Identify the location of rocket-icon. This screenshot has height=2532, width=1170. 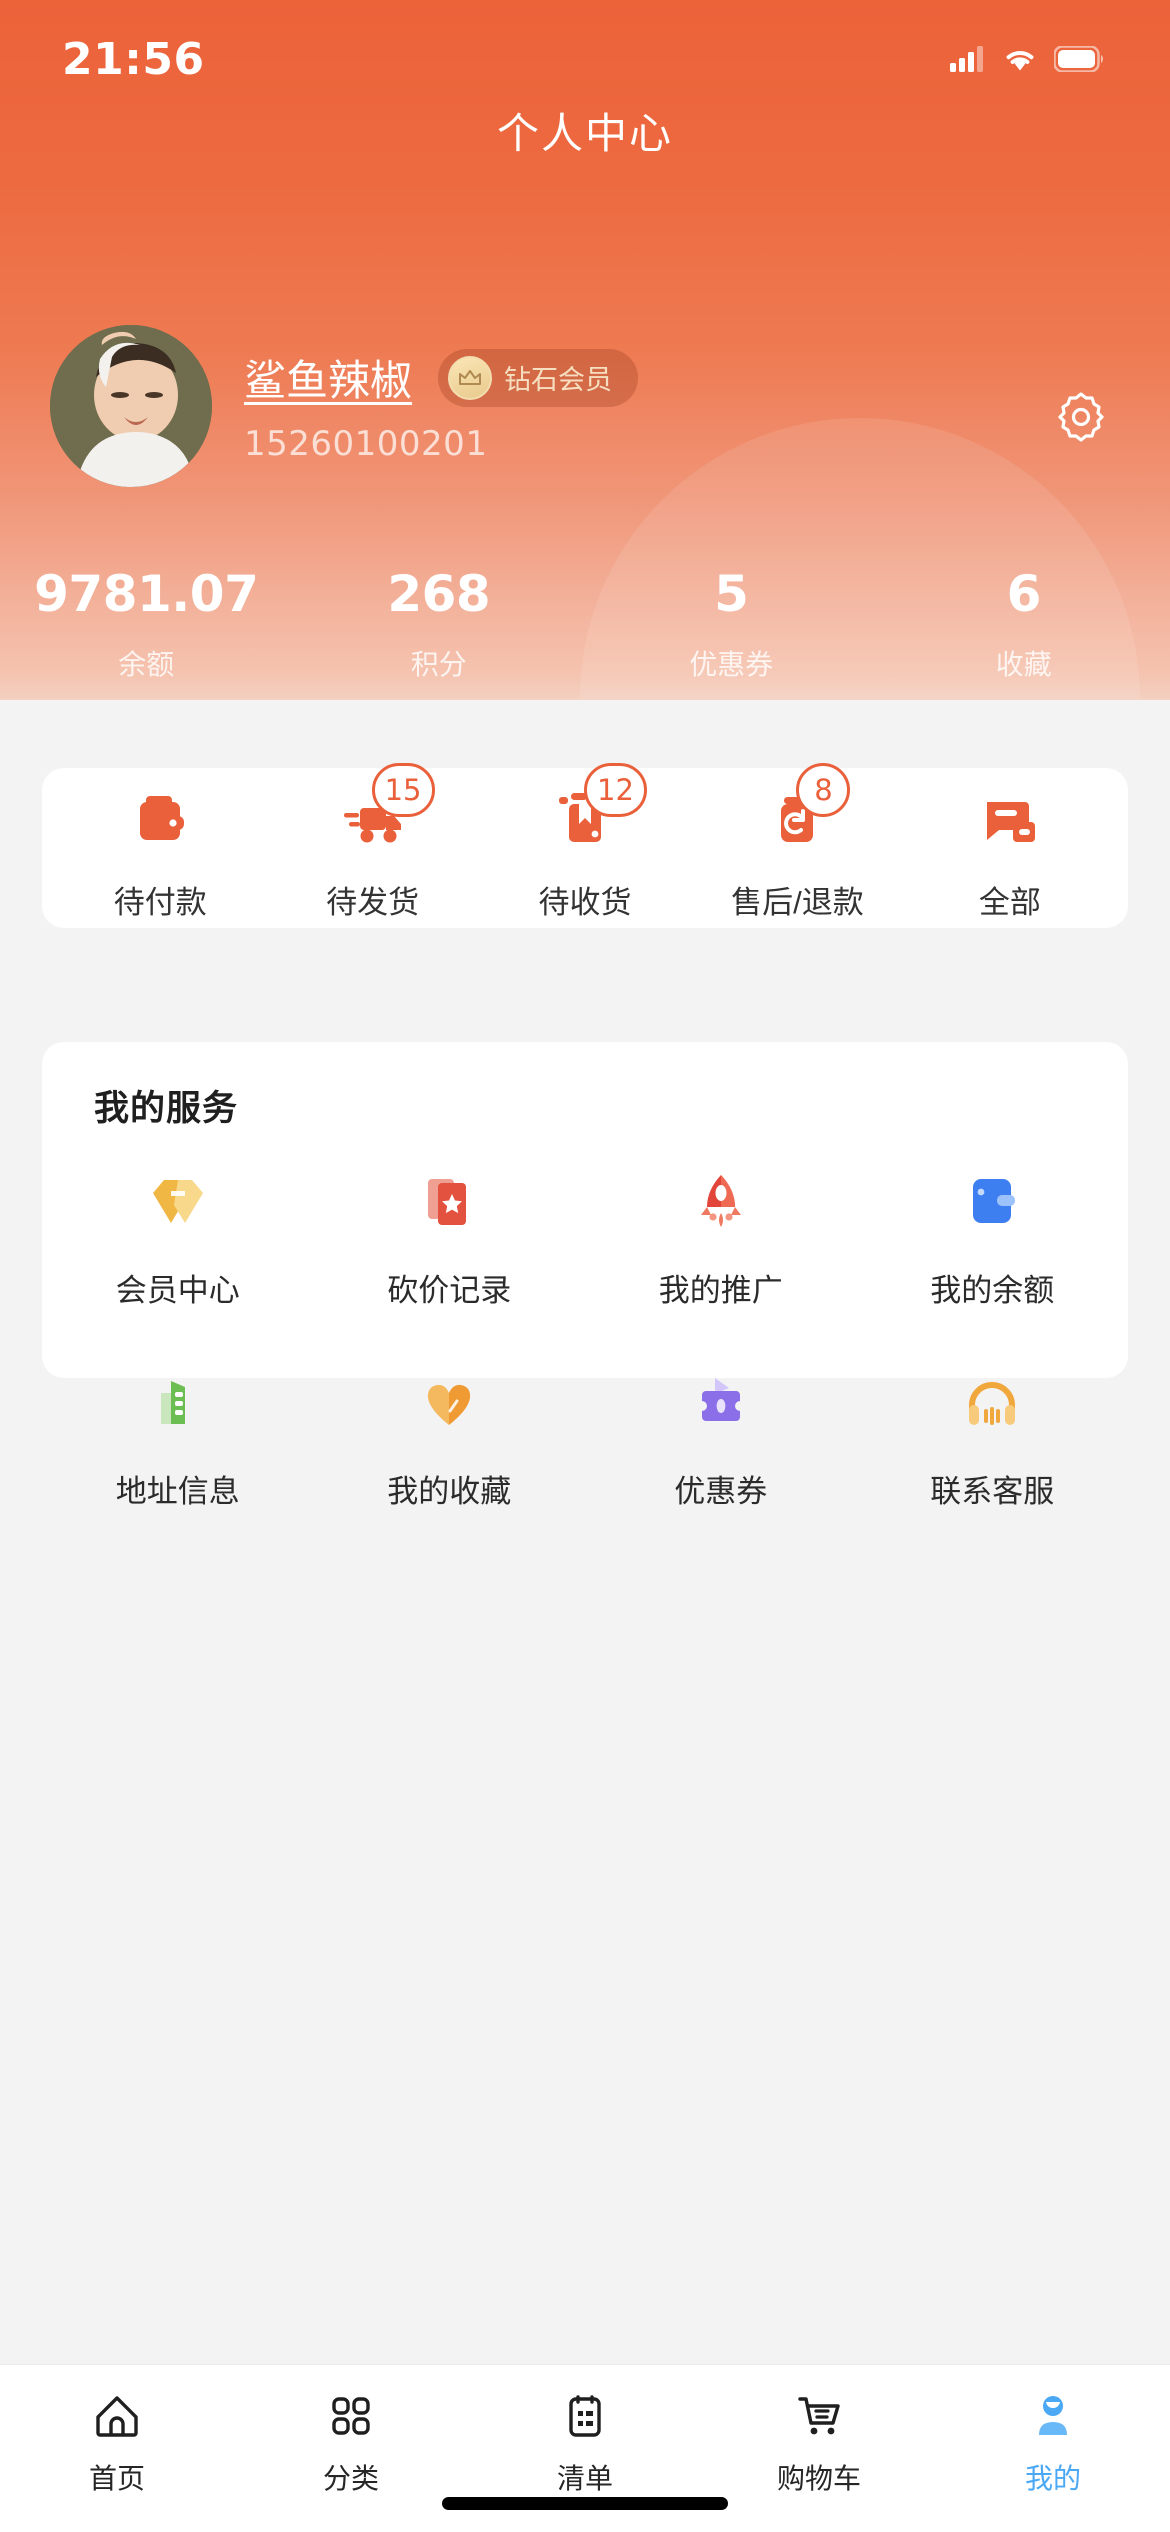
(721, 1203).